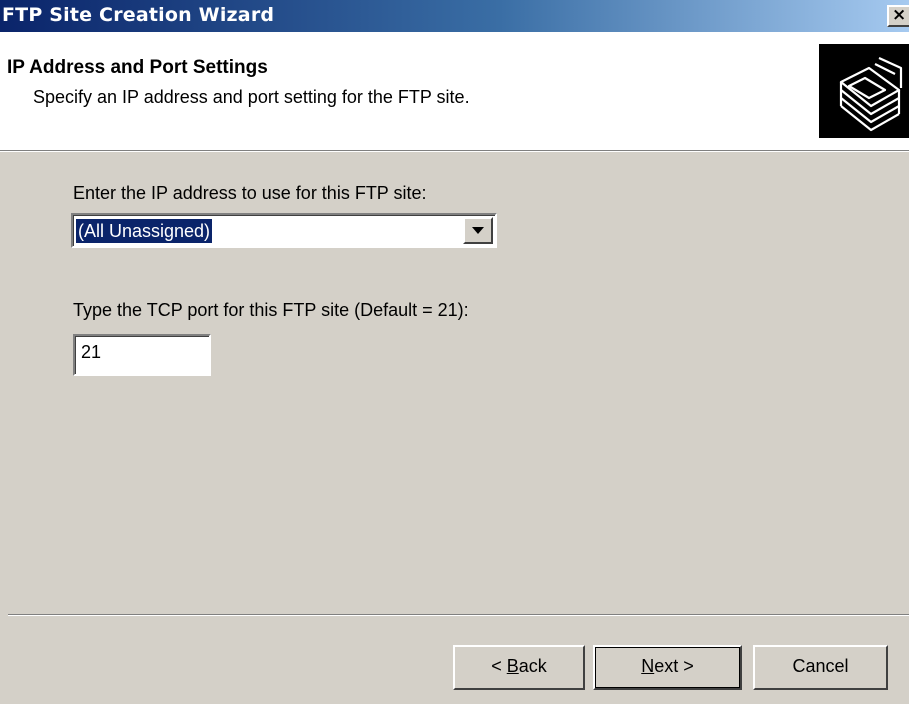 The height and width of the screenshot is (704, 909). I want to click on tcp-port-input: 21, so click(142, 355).